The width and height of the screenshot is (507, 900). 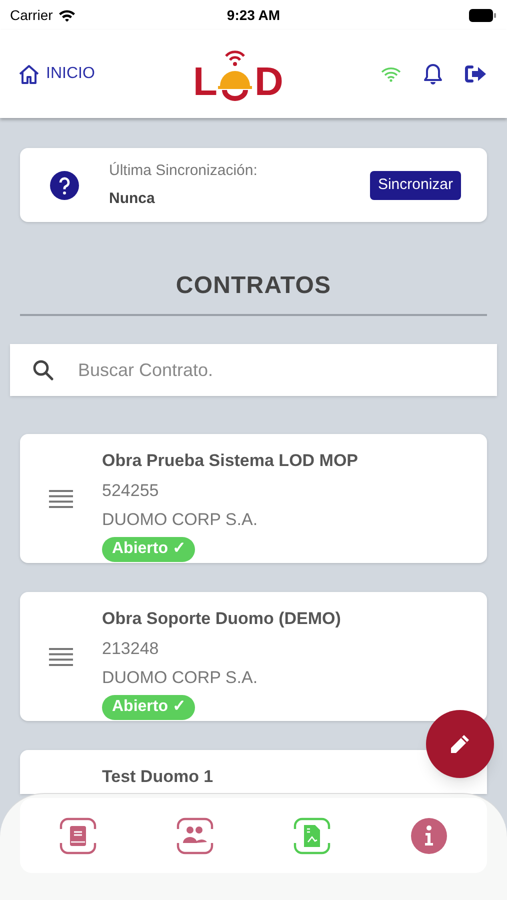 What do you see at coordinates (183, 170) in the screenshot?
I see `sync-label: Última Sincronización:` at bounding box center [183, 170].